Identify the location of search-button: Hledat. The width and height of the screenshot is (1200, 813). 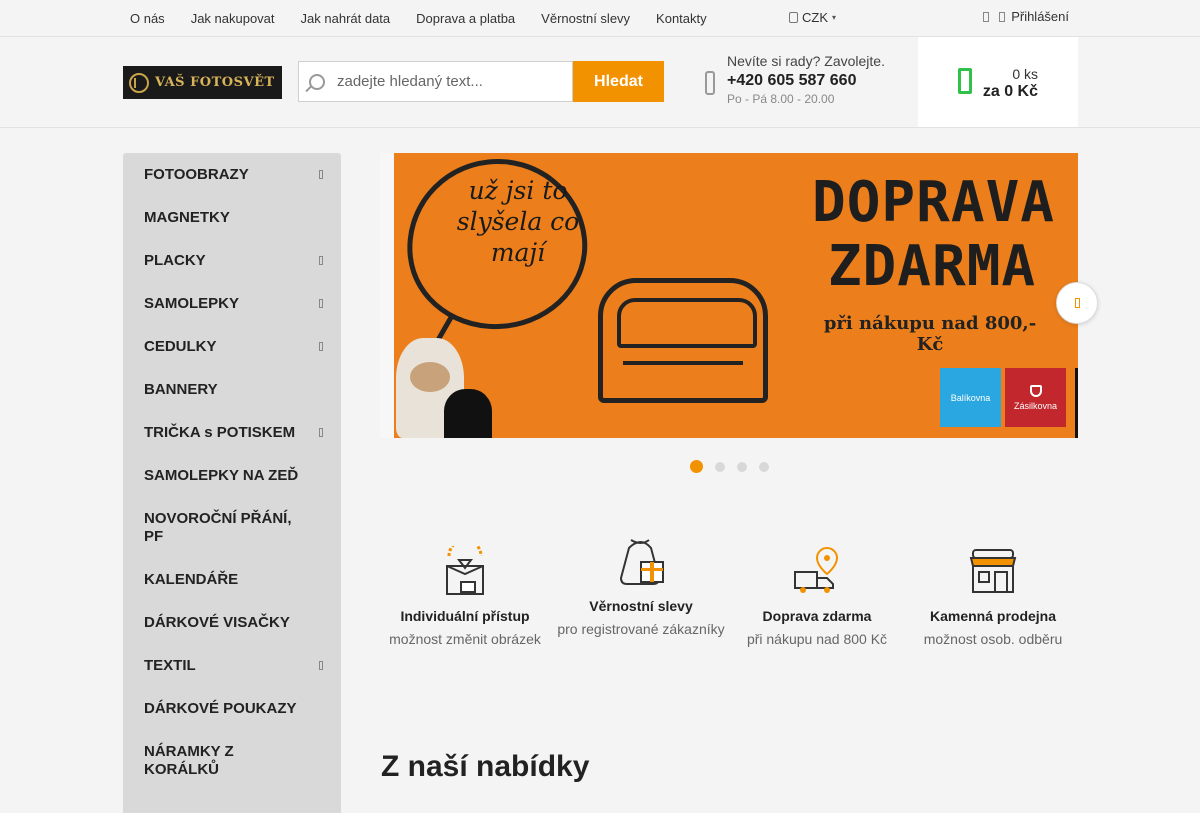
(618, 81).